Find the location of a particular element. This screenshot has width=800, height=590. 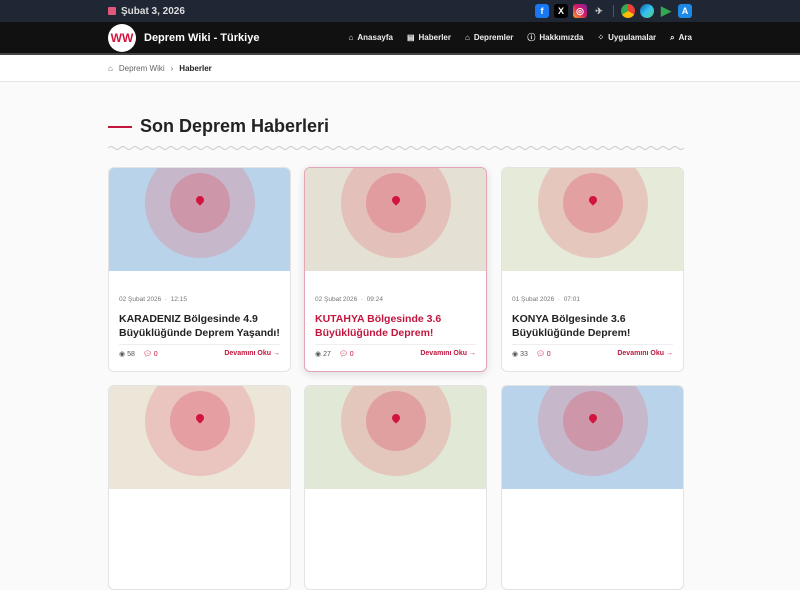

nav-item-uygulamalar: ⁘ Uygulamalar is located at coordinates (626, 37).